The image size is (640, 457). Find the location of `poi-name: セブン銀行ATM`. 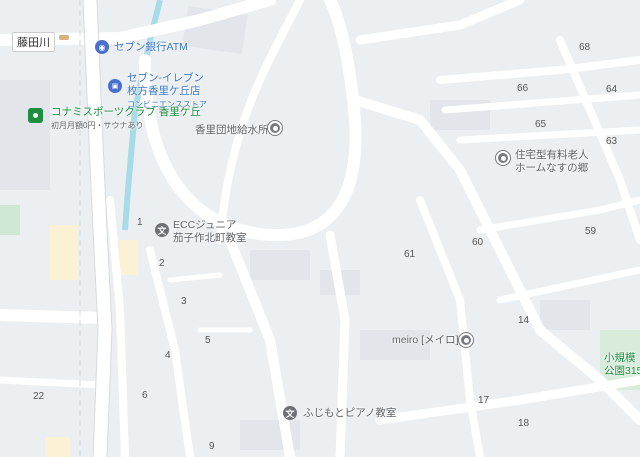

poi-name: セブン銀行ATM is located at coordinates (151, 47).